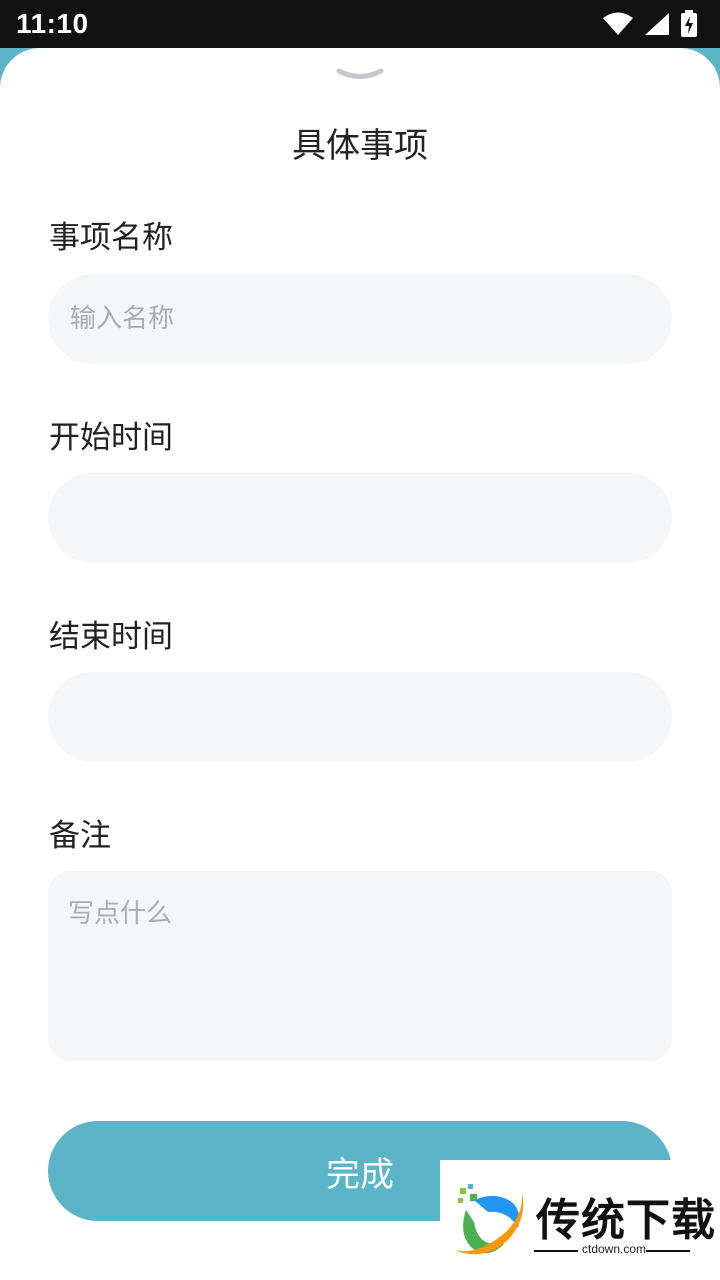 This screenshot has height=1280, width=720. Describe the element at coordinates (80, 836) in the screenshot. I see `note-label: 备注` at that location.